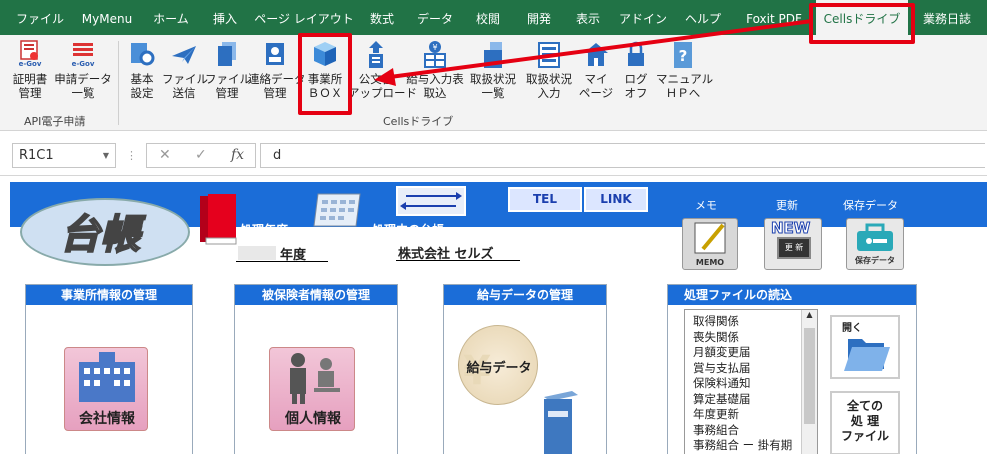 This screenshot has width=987, height=454. I want to click on current-ledger-label: 処理中の台帳, so click(408, 230).